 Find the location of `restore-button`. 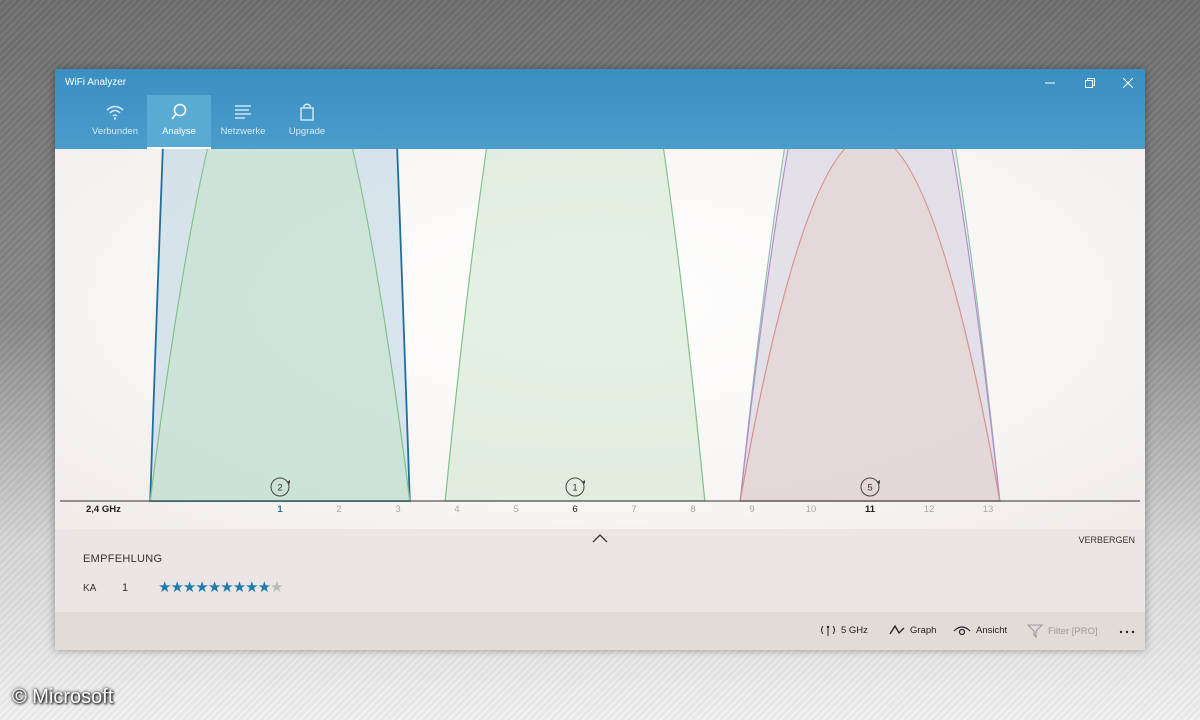

restore-button is located at coordinates (1090, 83).